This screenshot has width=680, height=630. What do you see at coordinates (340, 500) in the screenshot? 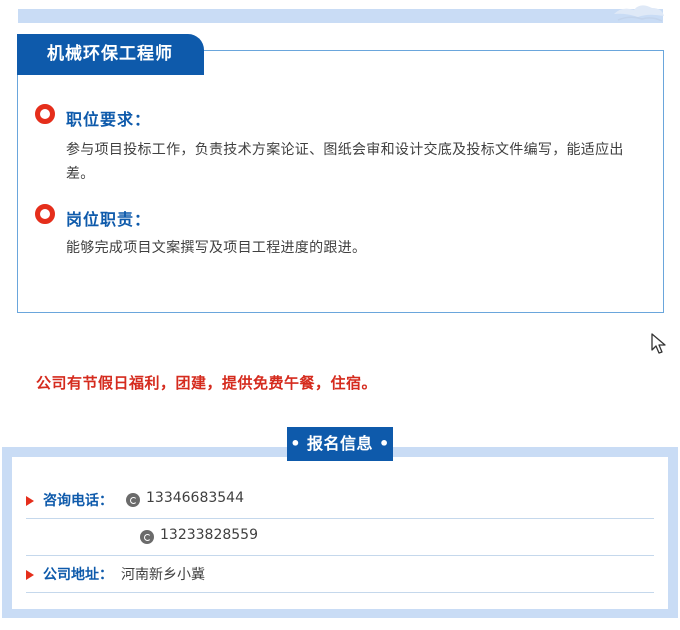
I see `phone-row-1: 咨询电话： 13346683544` at bounding box center [340, 500].